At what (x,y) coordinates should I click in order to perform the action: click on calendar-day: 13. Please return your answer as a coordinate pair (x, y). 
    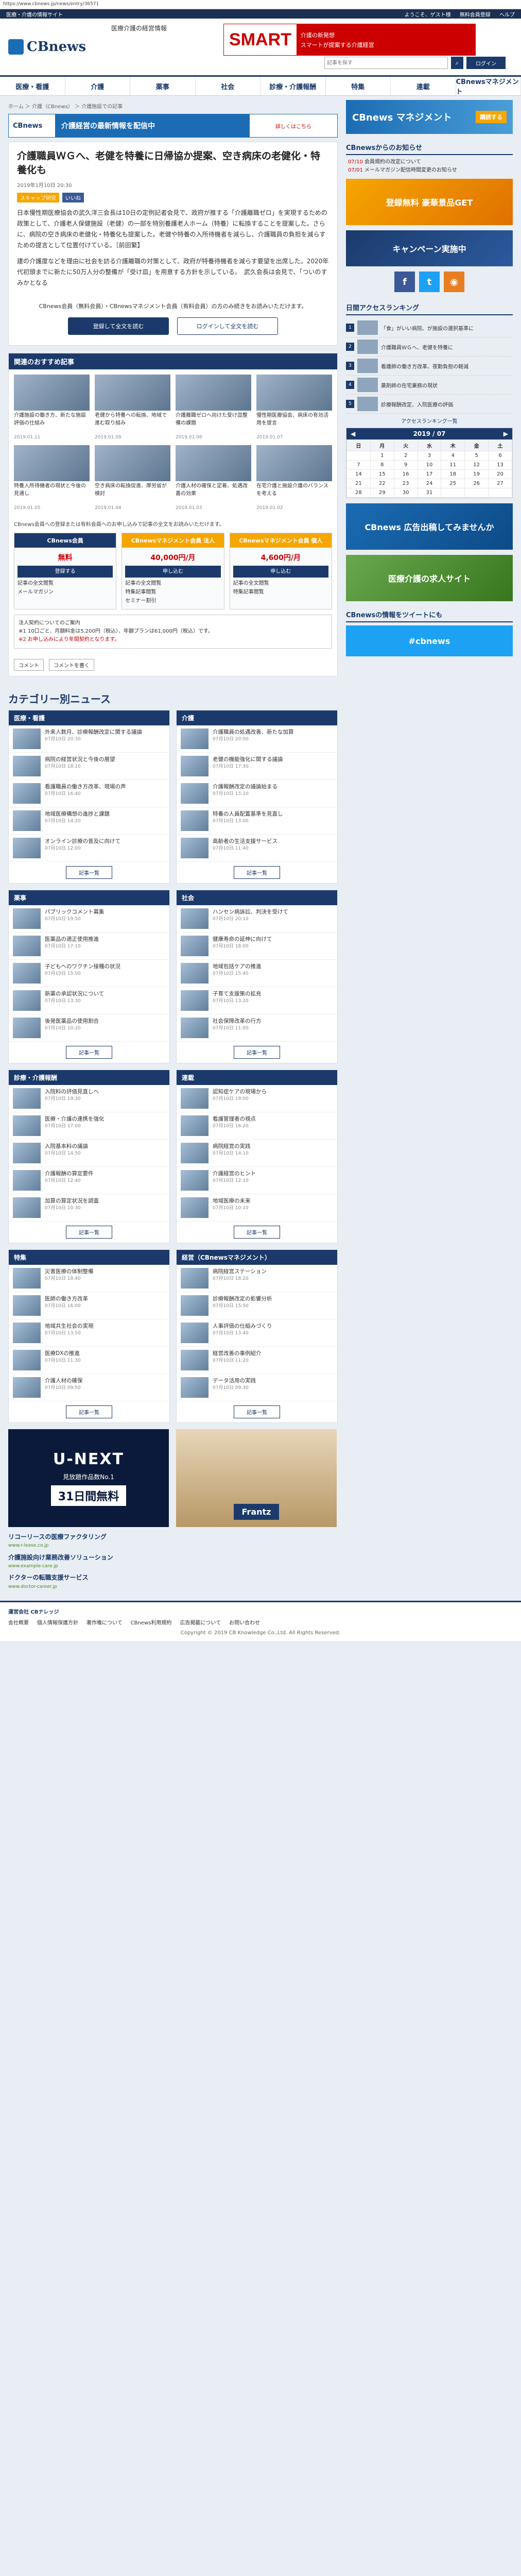
    Looking at the image, I should click on (500, 465).